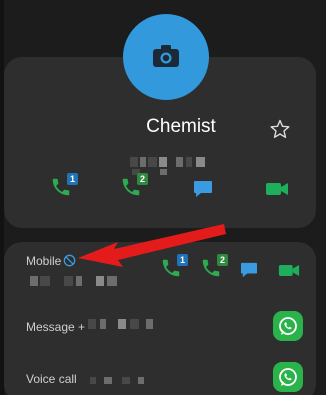 This screenshot has height=395, width=326. I want to click on contact-avatar, so click(166, 57).